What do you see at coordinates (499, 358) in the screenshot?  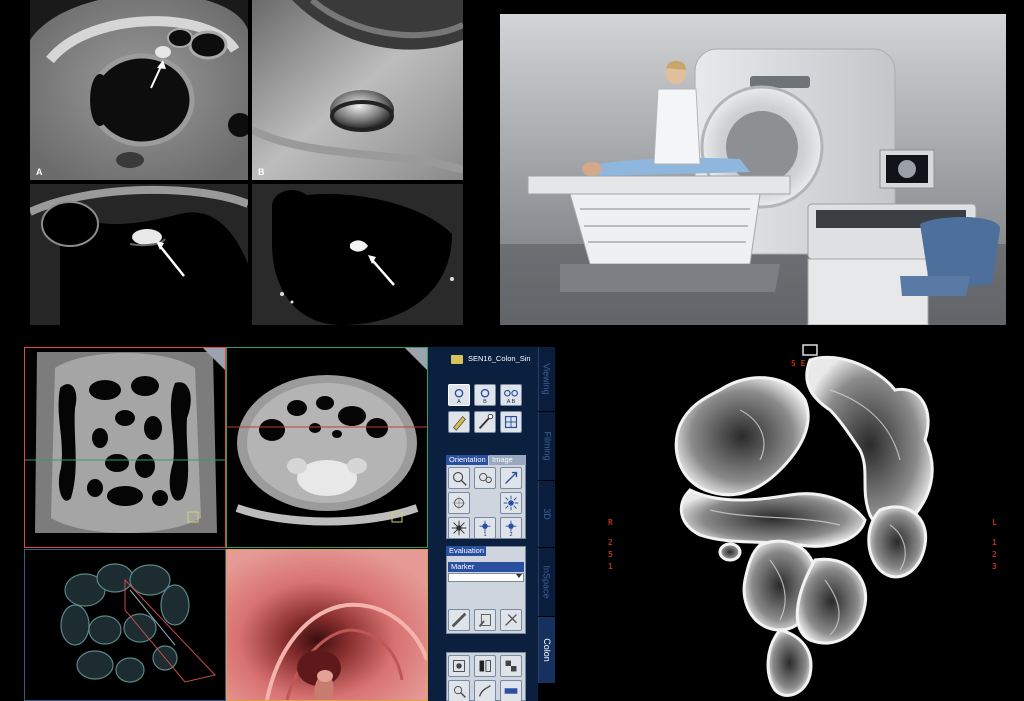 I see `series-name: SEN16_Colon_Sin` at bounding box center [499, 358].